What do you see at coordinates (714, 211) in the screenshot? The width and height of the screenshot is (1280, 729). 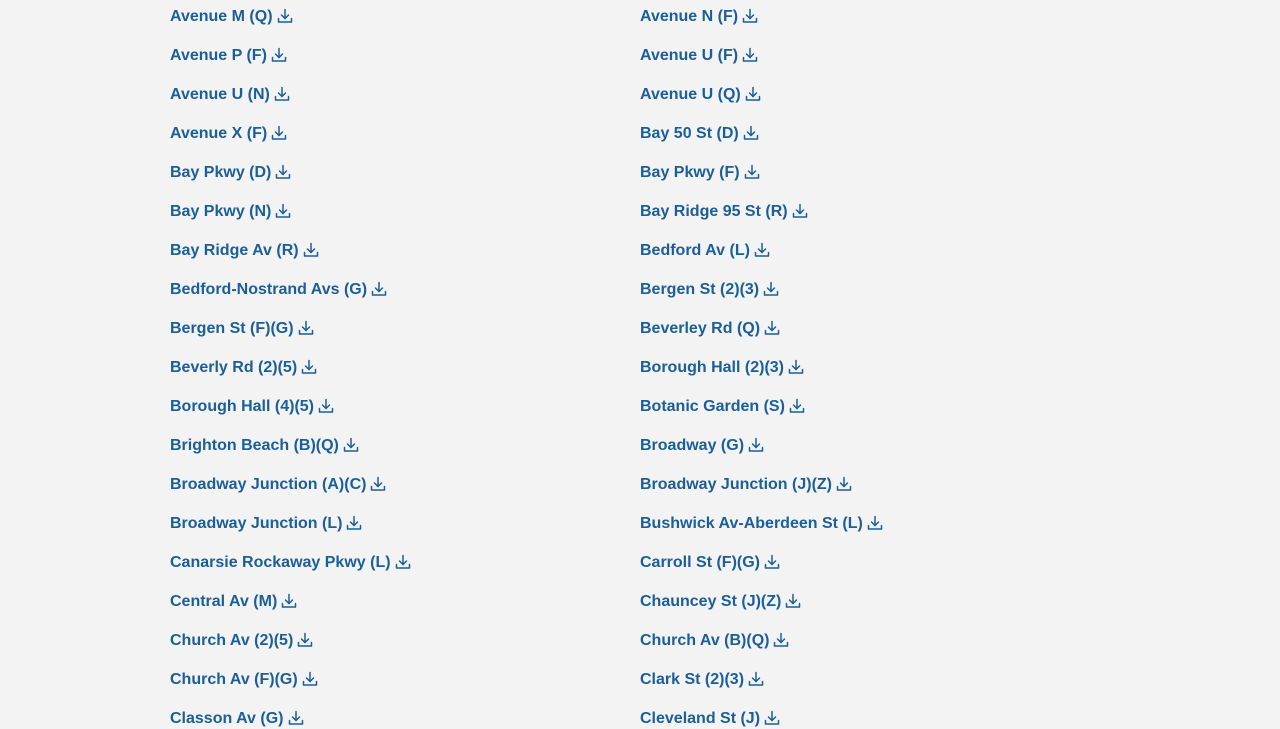 I see `station-name: Bay Ridge 95 St (R)` at bounding box center [714, 211].